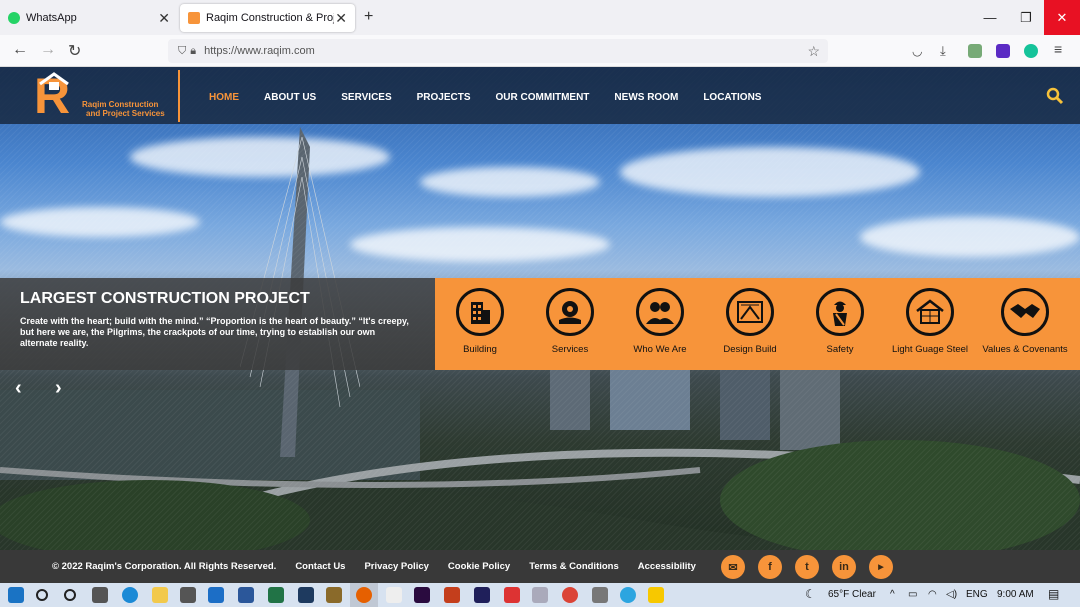 This screenshot has height=607, width=1080. I want to click on wifi-icon: ◠, so click(932, 594).